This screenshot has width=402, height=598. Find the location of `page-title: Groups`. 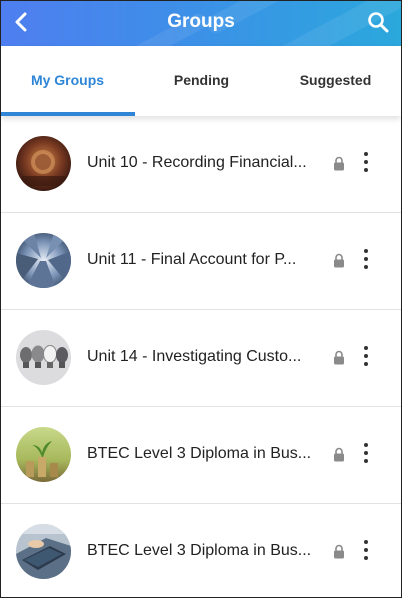

page-title: Groups is located at coordinates (201, 21).